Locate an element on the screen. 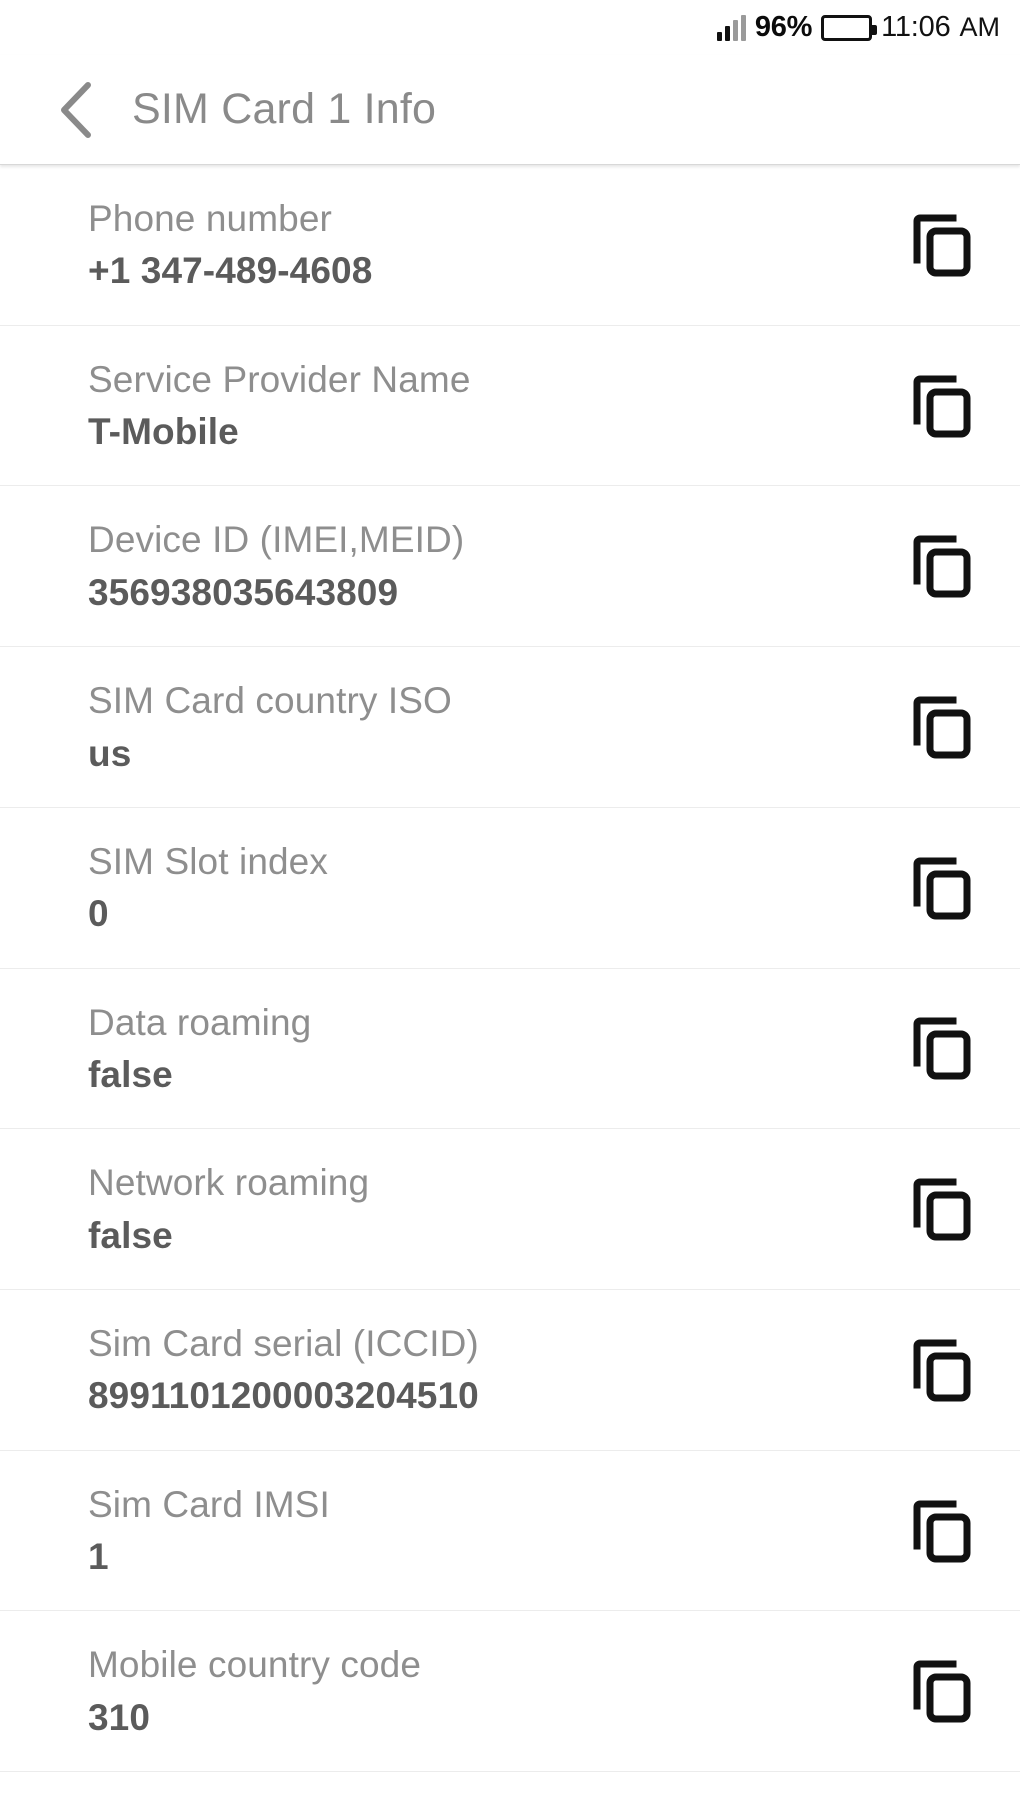 This screenshot has height=1813, width=1020. row-text-group: Mobile country code 310 is located at coordinates (491, 1691).